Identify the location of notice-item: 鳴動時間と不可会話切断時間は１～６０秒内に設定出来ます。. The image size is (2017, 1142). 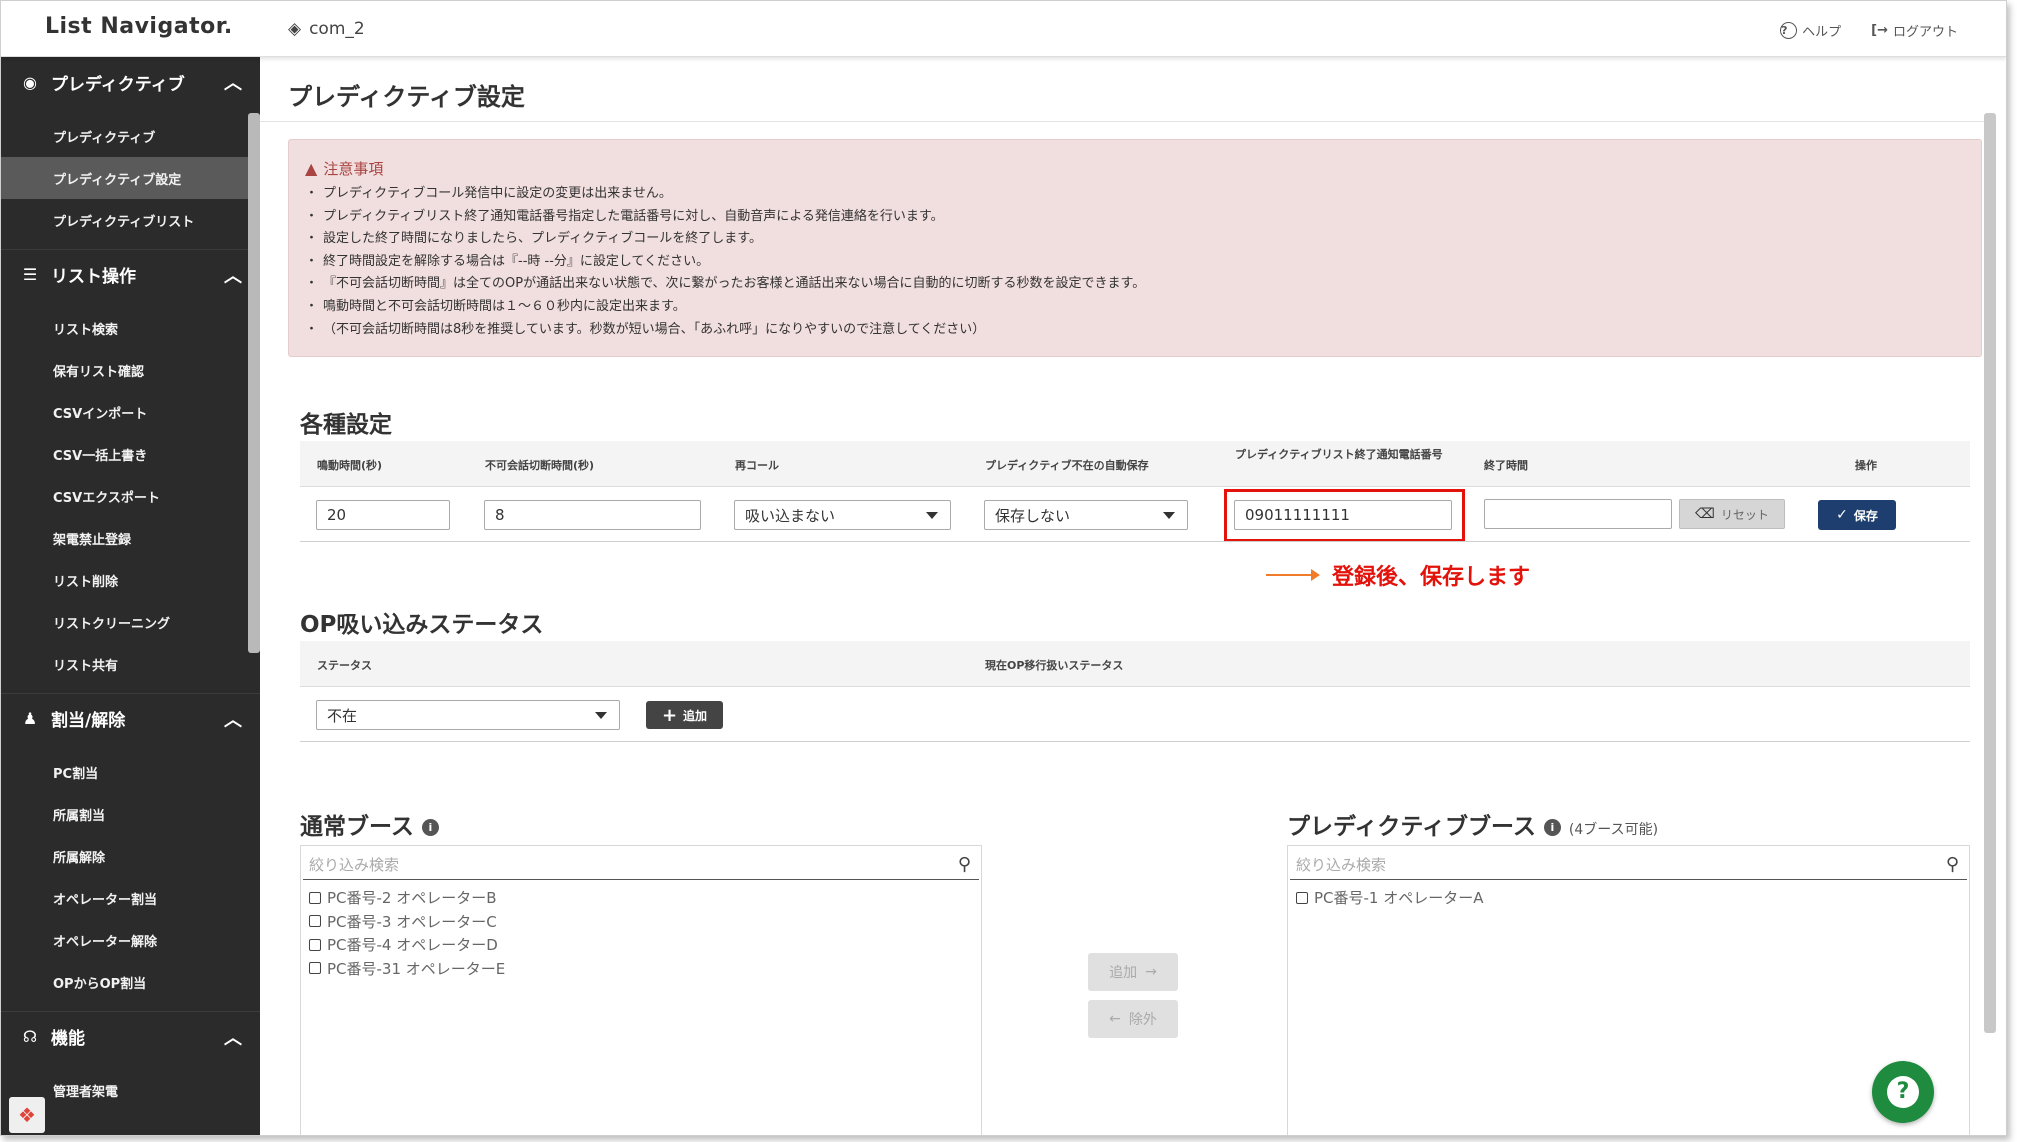
(1135, 307).